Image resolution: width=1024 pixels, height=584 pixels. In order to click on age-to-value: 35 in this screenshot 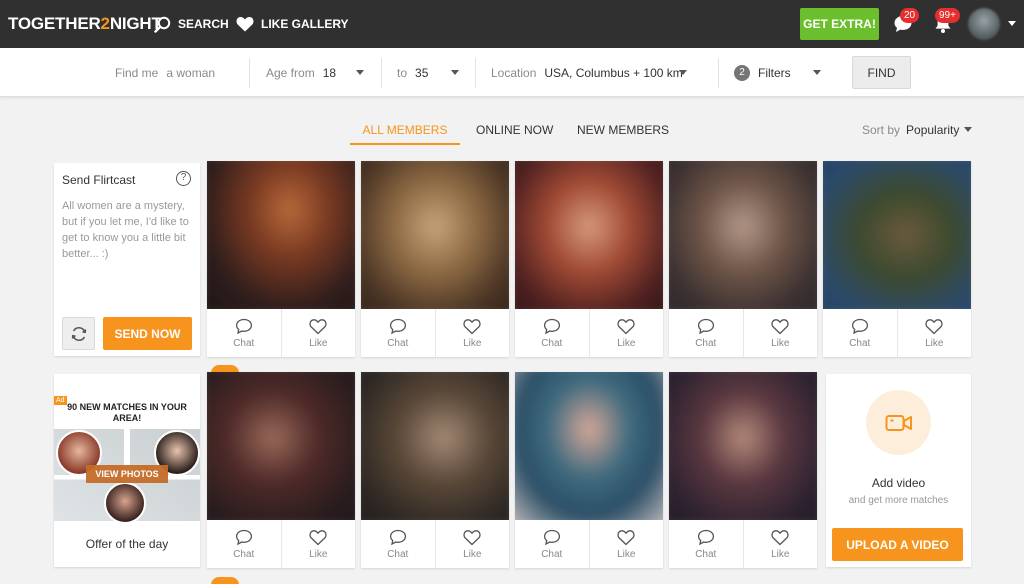, I will do `click(422, 72)`.